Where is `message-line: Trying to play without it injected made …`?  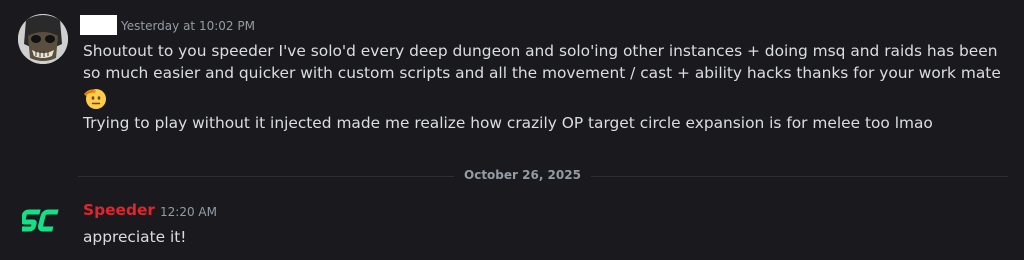
message-line: Trying to play without it injected made … is located at coordinates (508, 123).